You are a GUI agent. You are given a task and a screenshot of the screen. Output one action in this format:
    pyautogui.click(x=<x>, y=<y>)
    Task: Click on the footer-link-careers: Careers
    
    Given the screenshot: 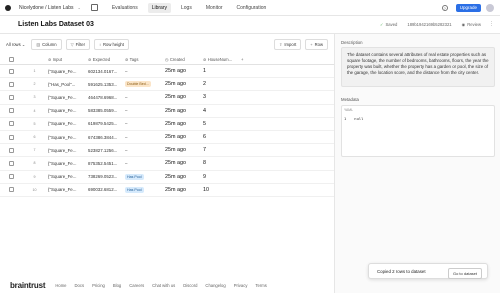 What is the action you would take?
    pyautogui.click(x=136, y=285)
    